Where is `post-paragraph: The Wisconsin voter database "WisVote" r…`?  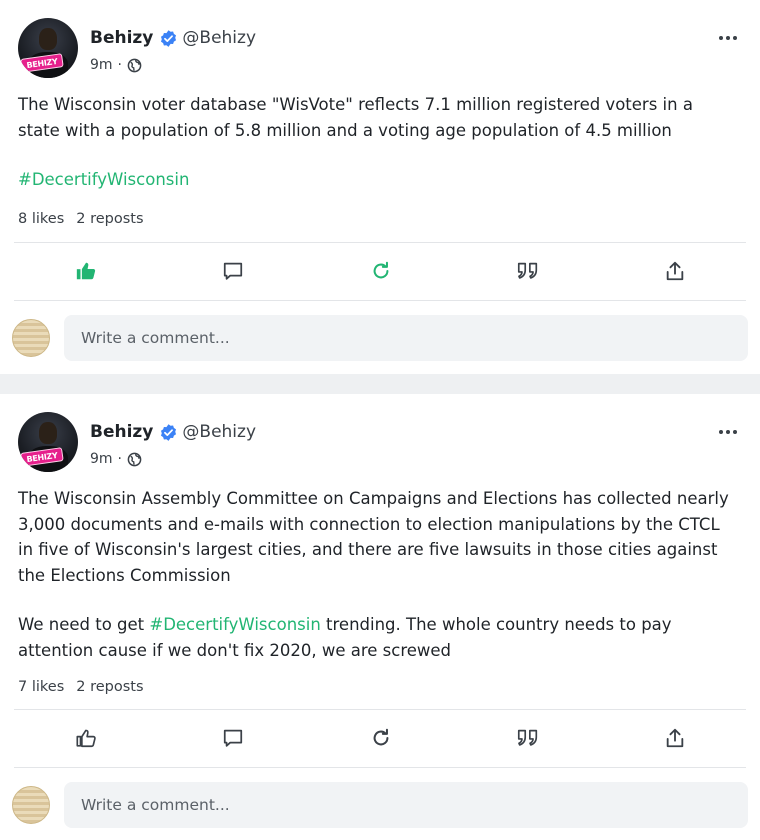
post-paragraph: The Wisconsin voter database "WisVote" r… is located at coordinates (355, 117).